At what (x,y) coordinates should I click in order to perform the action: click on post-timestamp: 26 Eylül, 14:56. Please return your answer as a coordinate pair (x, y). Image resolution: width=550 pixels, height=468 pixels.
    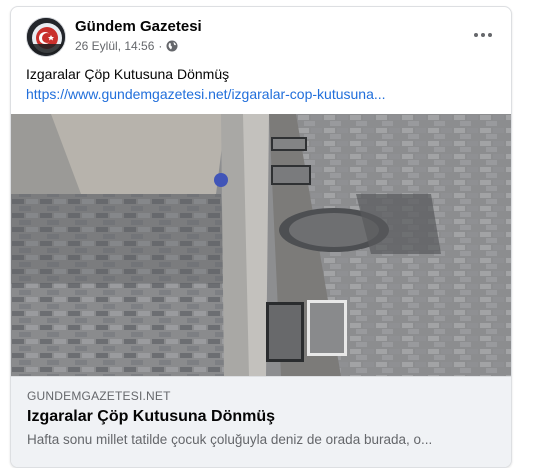
    Looking at the image, I should click on (114, 46).